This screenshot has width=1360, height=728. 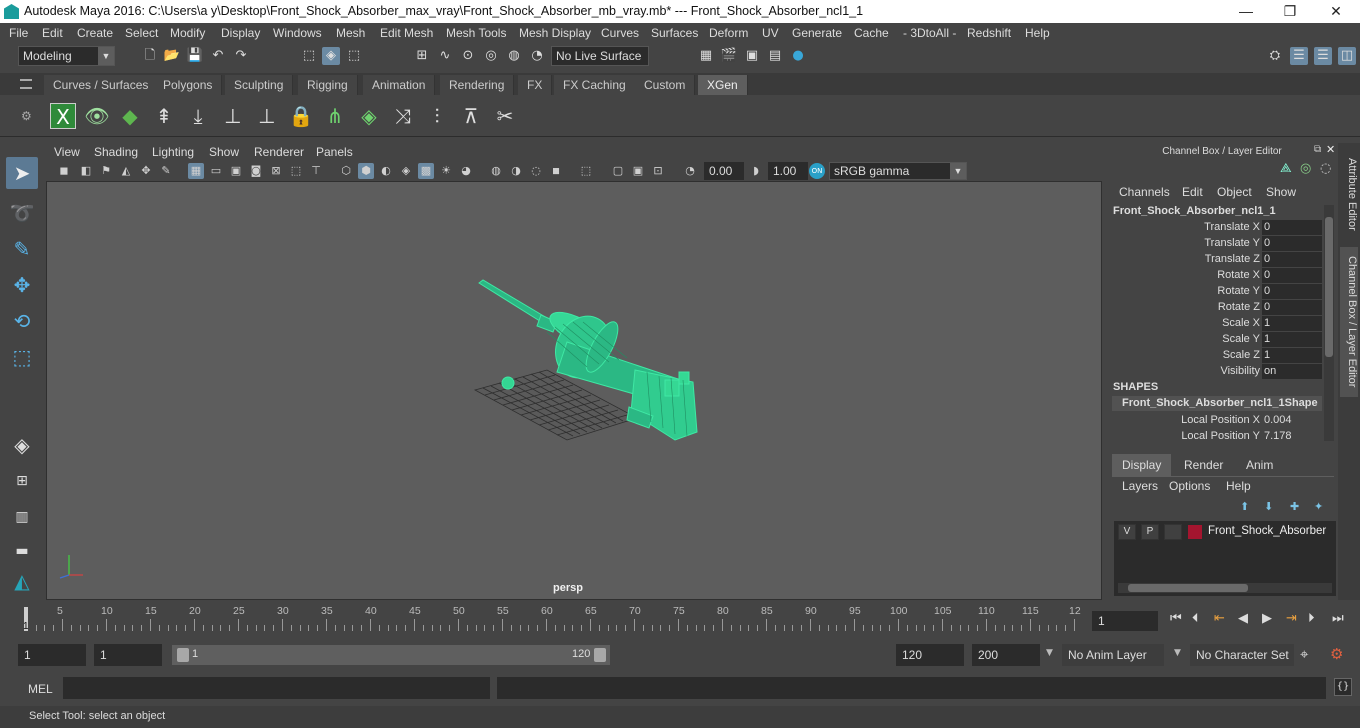 I want to click on menu-generate: Generate, so click(x=817, y=33).